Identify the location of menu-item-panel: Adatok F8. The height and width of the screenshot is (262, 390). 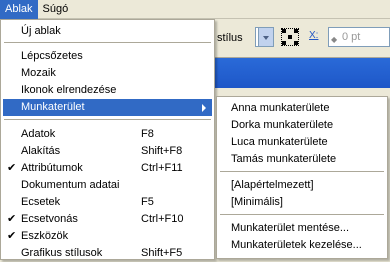
(107, 134).